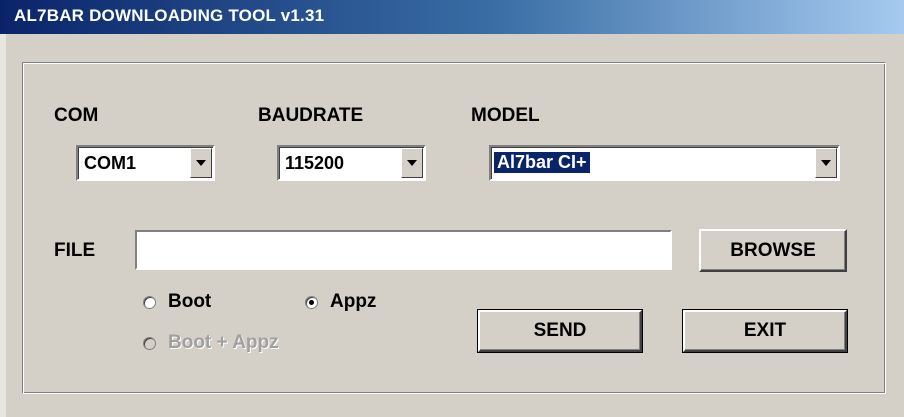 The width and height of the screenshot is (904, 417). I want to click on radio-boot-appz-label: Boot + Appz, so click(223, 342).